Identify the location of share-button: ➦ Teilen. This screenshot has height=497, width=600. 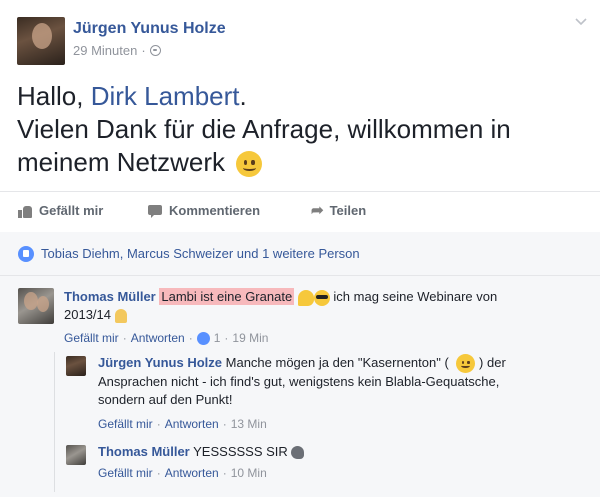
(338, 210).